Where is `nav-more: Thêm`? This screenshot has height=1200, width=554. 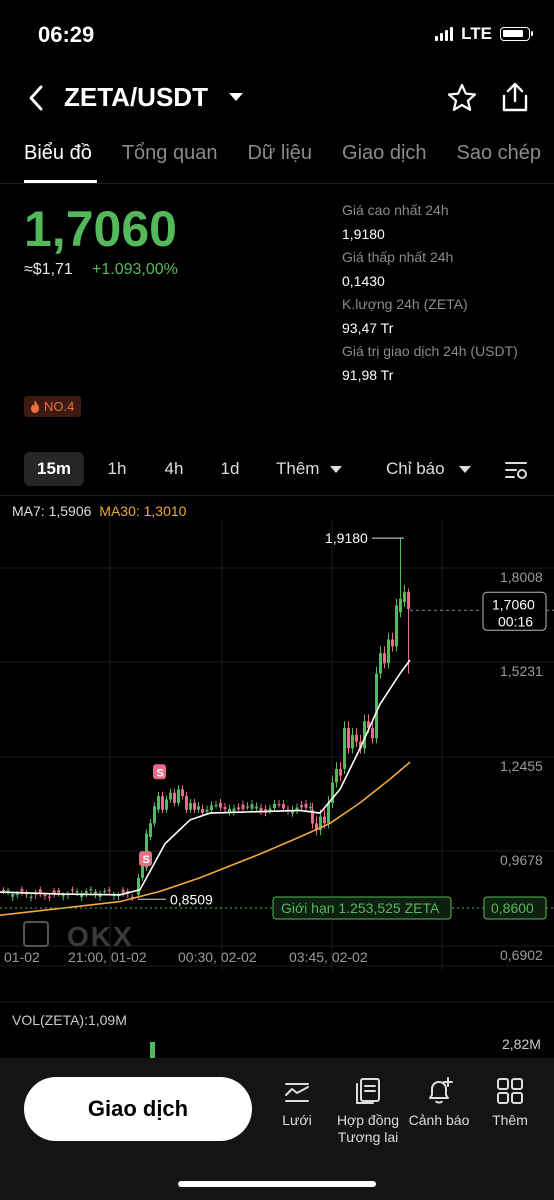 nav-more: Thêm is located at coordinates (510, 1102).